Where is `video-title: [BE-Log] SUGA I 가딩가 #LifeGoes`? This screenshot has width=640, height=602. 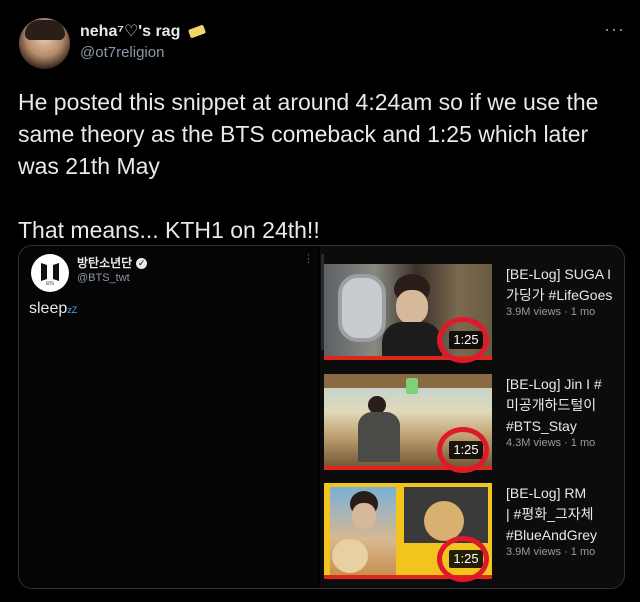 video-title: [BE-Log] SUGA I 가딩가 #LifeGoes is located at coordinates (565, 285).